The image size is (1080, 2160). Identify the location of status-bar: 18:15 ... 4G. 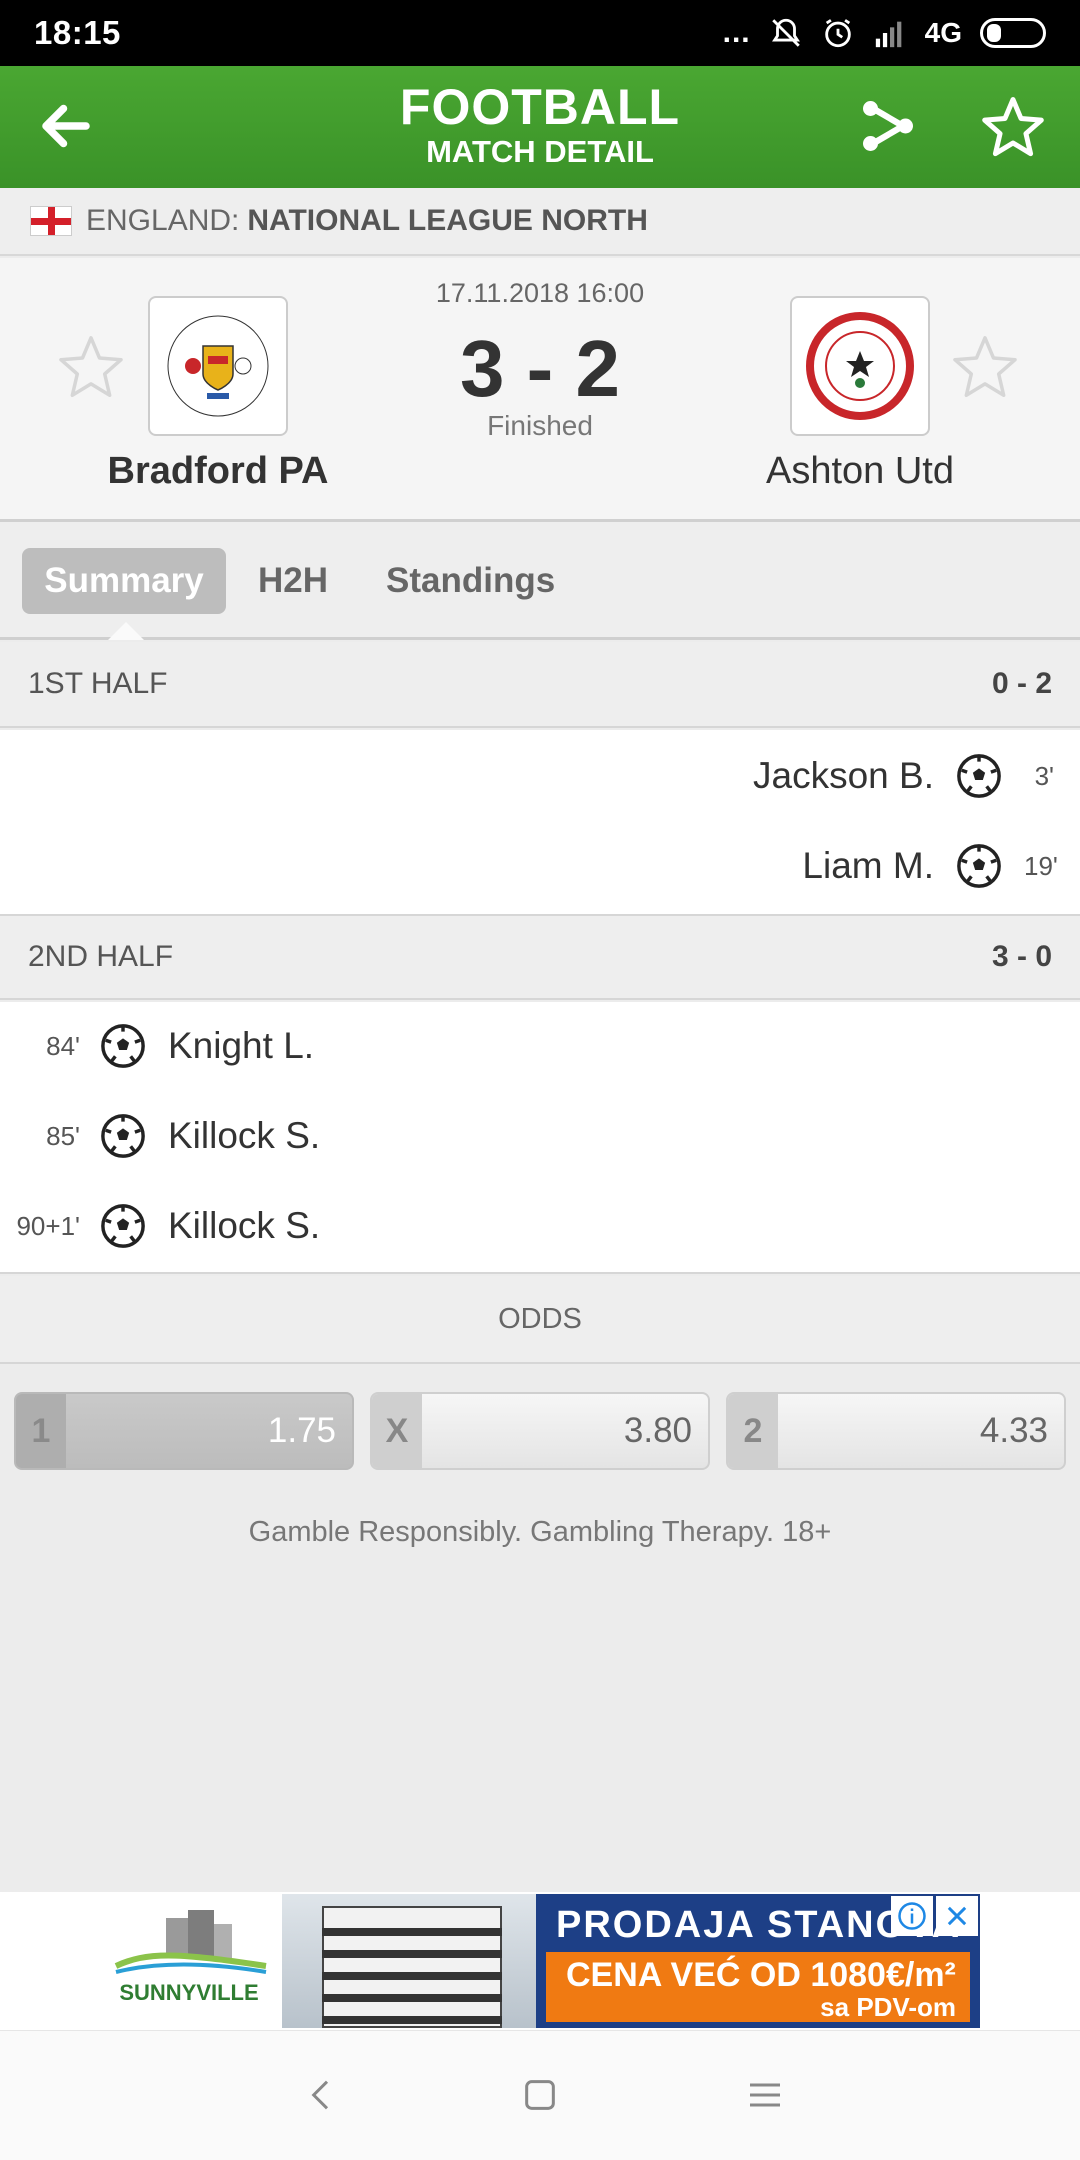
(540, 33).